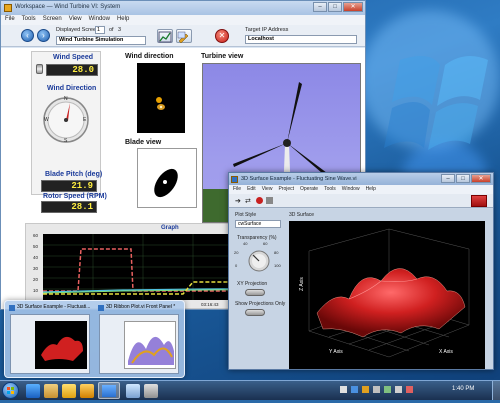 This screenshot has width=500, height=403. I want to click on windows-logo-icon, so click(10, 390).